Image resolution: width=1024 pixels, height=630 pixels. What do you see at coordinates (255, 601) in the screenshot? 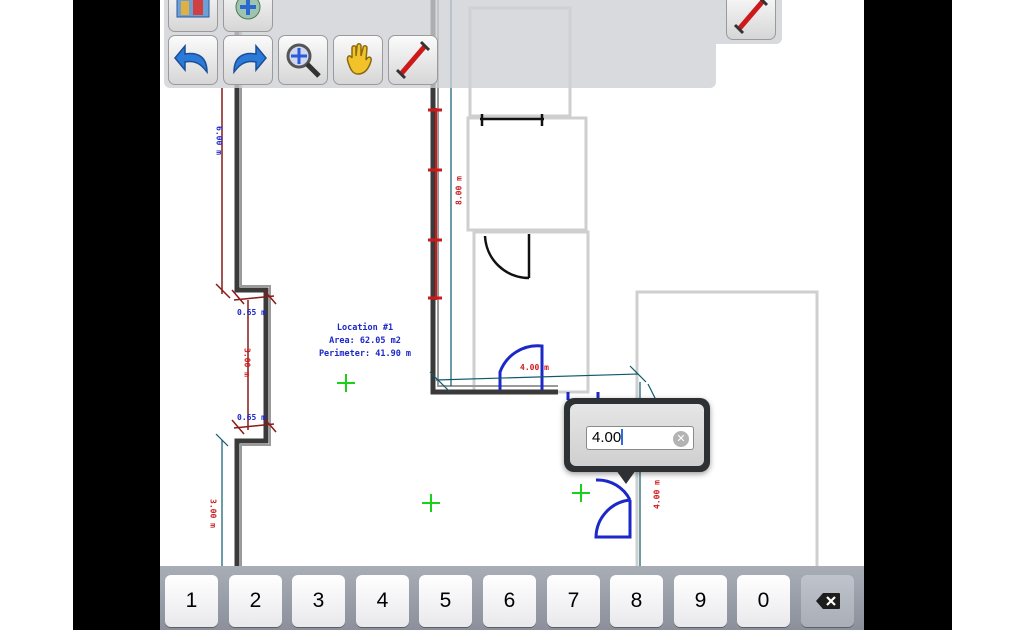
I see `key-2: 2` at bounding box center [255, 601].